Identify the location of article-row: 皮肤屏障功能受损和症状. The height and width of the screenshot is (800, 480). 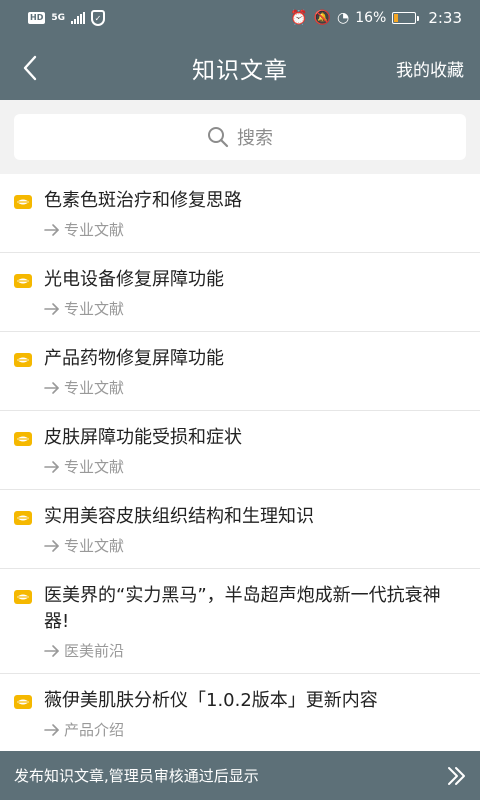
(239, 438).